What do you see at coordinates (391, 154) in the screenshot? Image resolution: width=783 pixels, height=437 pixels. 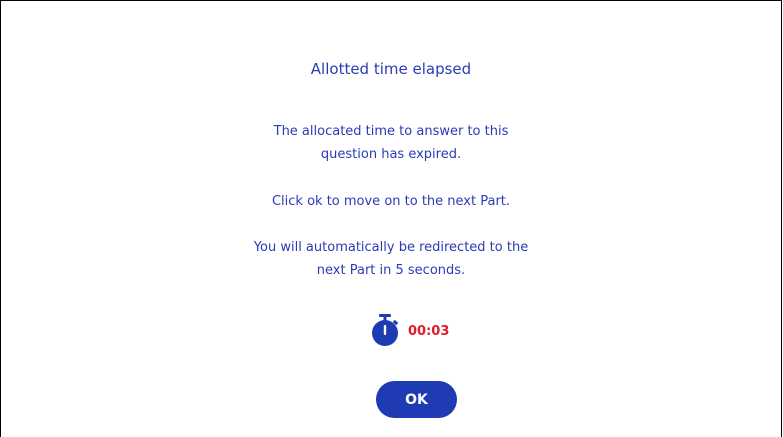 I see `expired-message-line-2: question has expired.` at bounding box center [391, 154].